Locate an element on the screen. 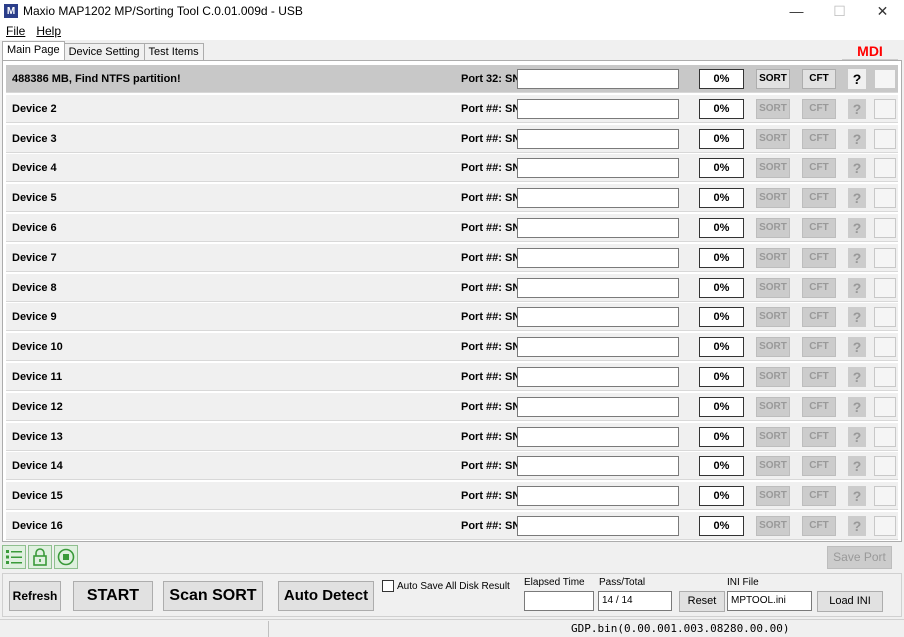 The width and height of the screenshot is (904, 637). auto-detect-button: Auto Detect is located at coordinates (326, 596).